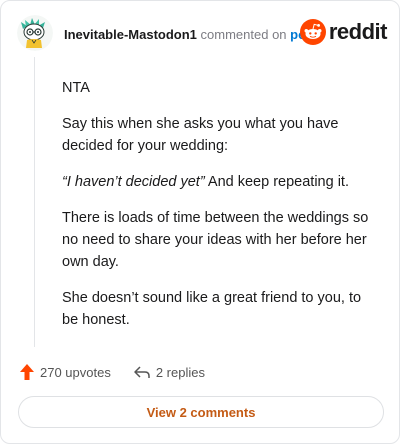 This screenshot has height=444, width=400. I want to click on replies-count: 2 replies, so click(180, 372).